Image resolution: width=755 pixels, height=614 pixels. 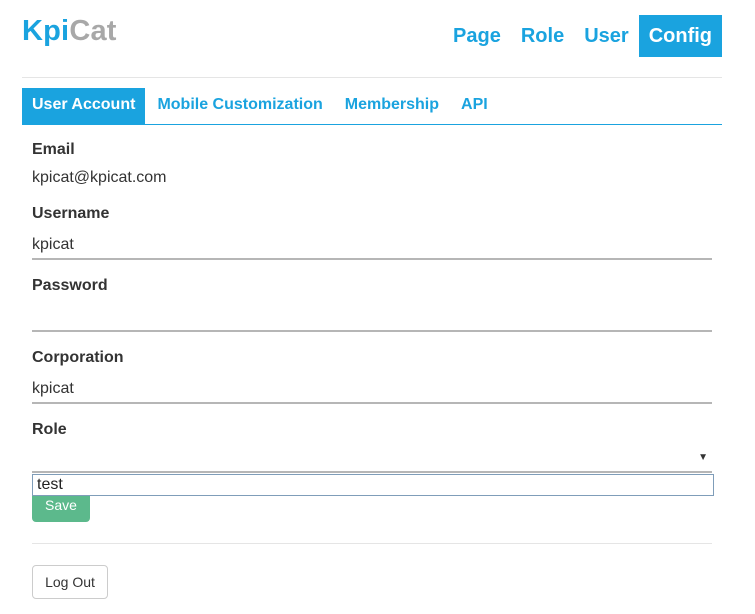 I want to click on top-nav: Page Role User Config, so click(x=582, y=36).